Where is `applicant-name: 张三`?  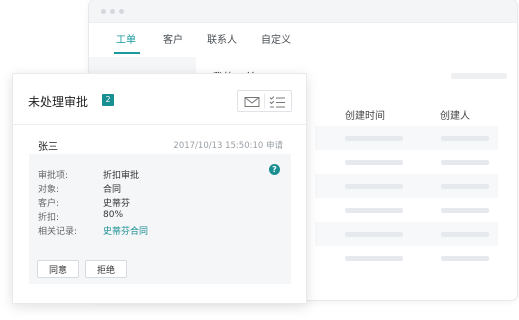 applicant-name: 张三 is located at coordinates (48, 147).